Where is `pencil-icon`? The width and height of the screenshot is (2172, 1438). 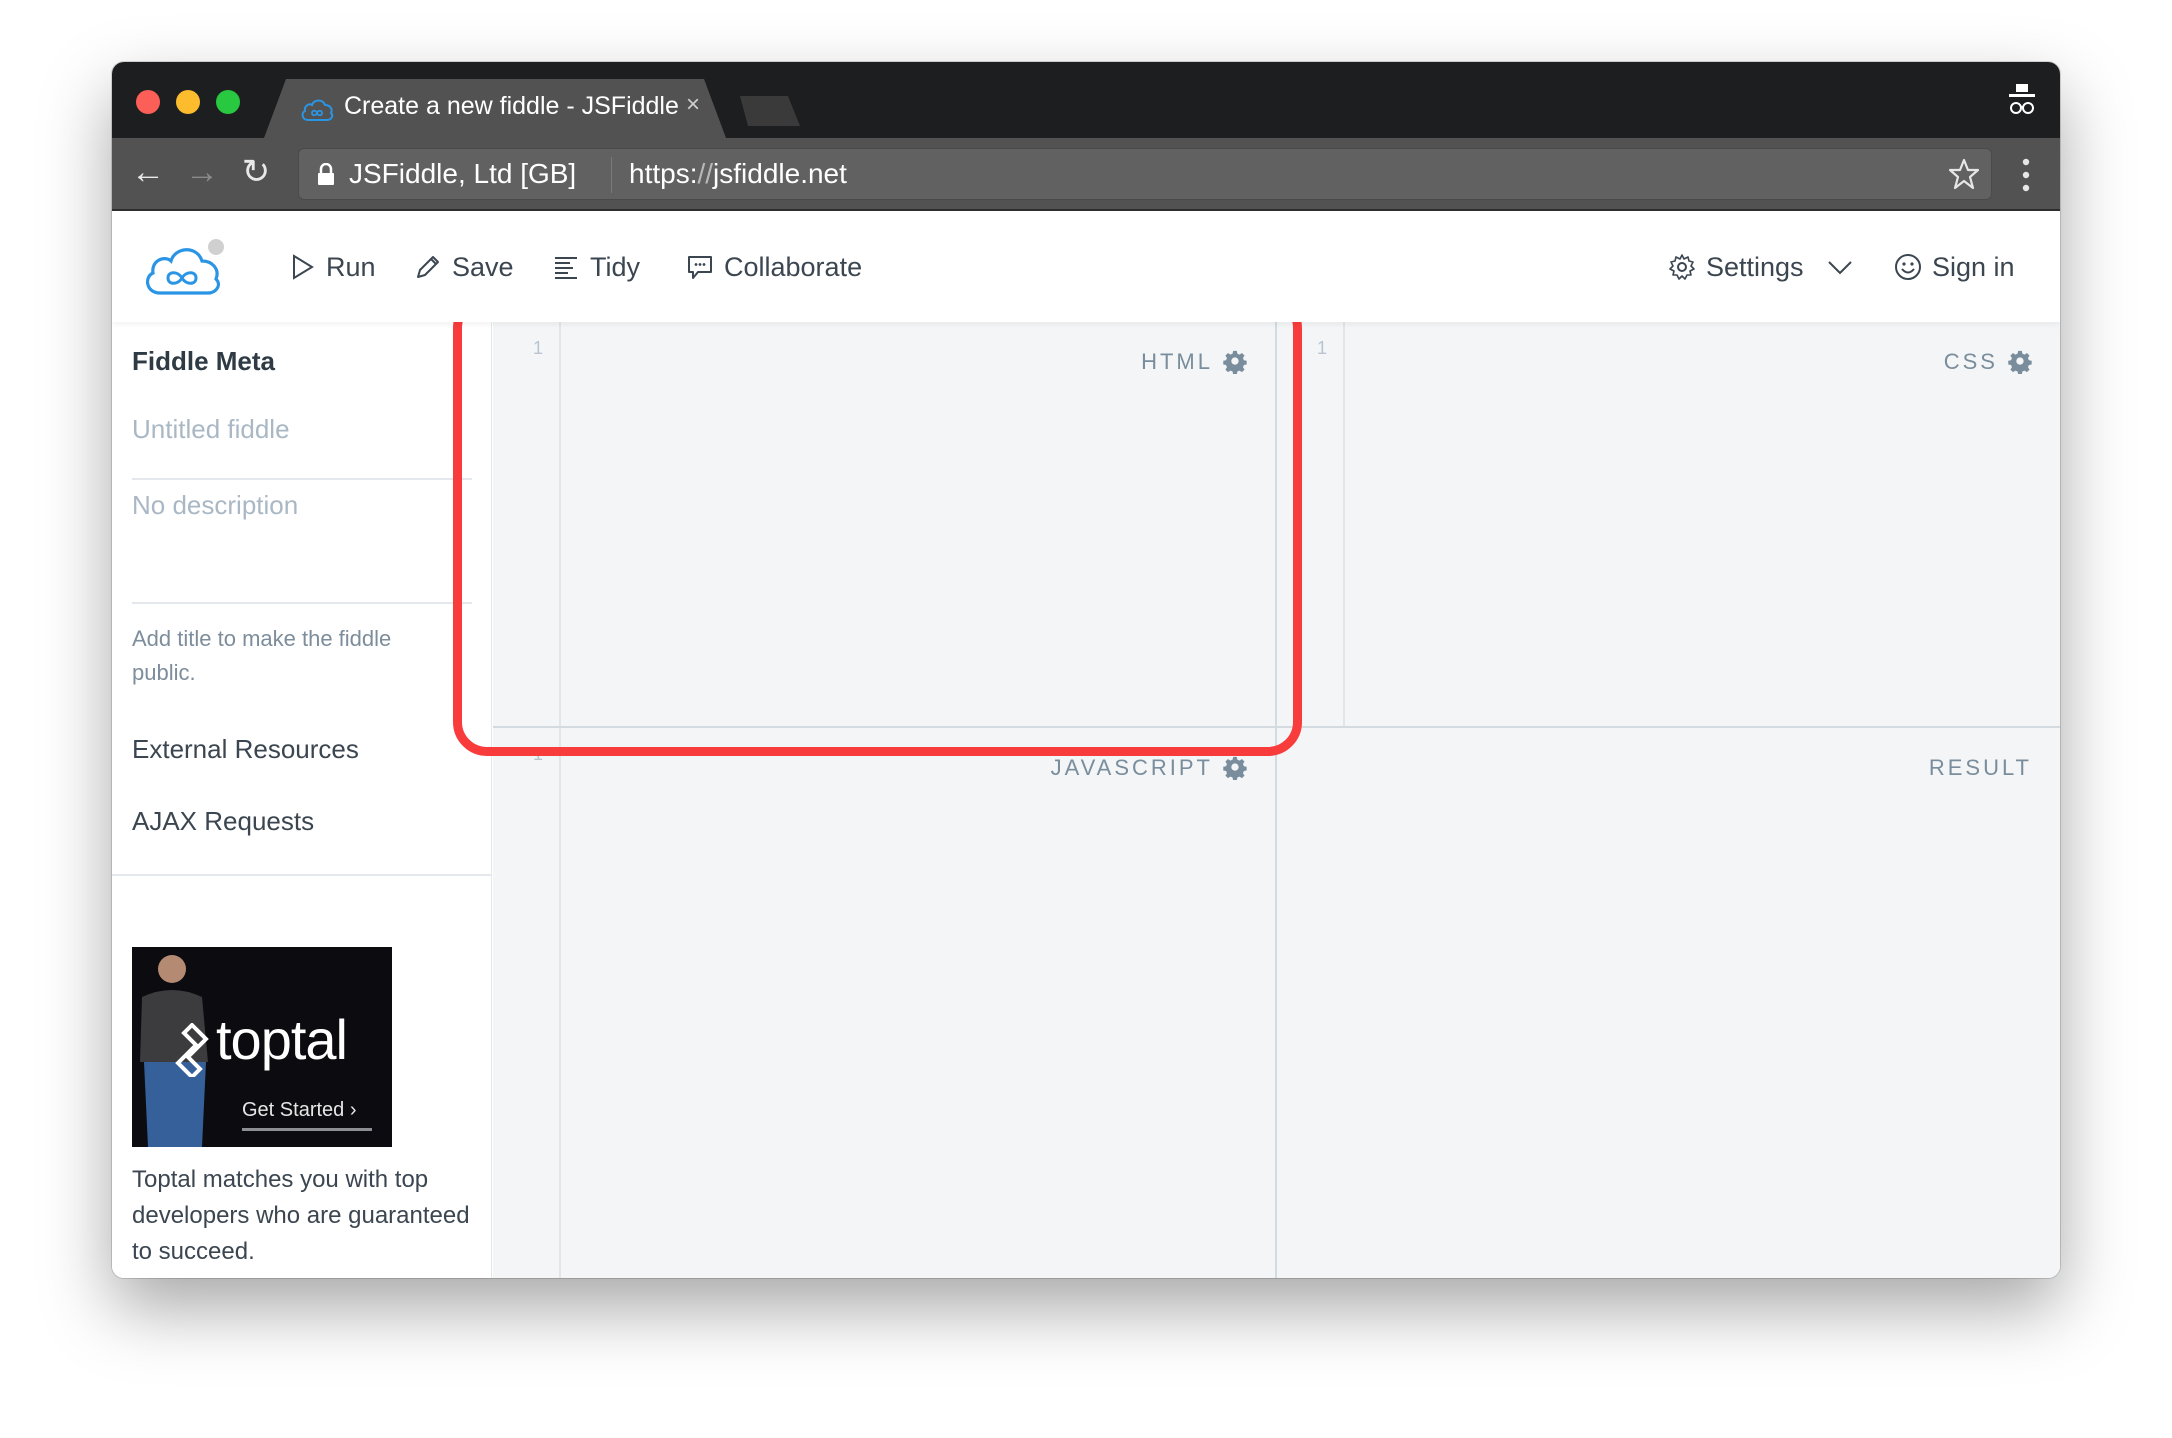
pencil-icon is located at coordinates (428, 267).